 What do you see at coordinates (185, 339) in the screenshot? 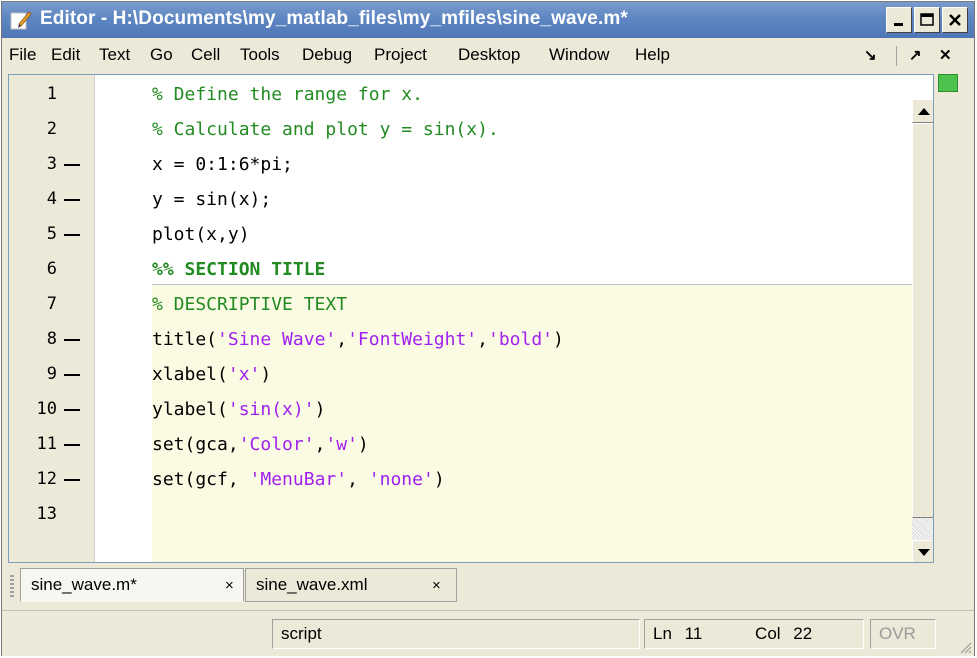
I see `code-token: title(` at bounding box center [185, 339].